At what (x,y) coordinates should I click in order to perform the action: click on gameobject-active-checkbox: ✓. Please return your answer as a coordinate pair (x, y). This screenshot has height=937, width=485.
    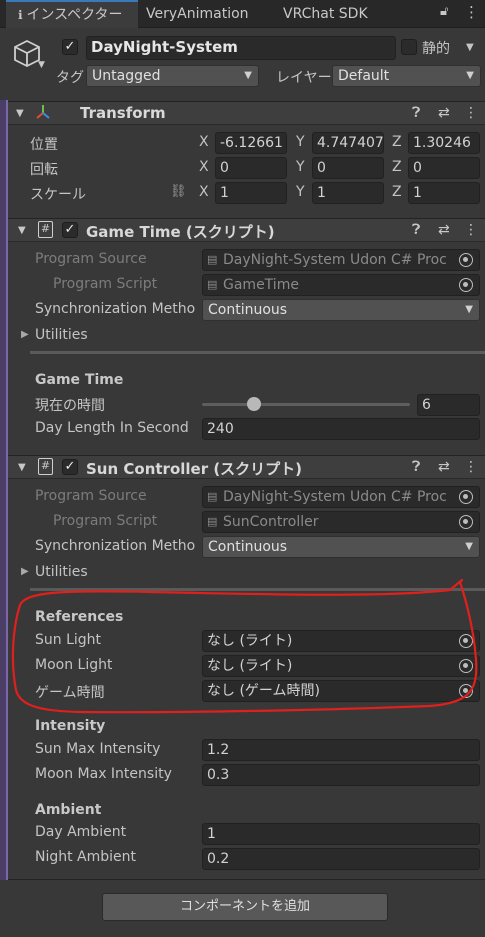
    Looking at the image, I should click on (70, 47).